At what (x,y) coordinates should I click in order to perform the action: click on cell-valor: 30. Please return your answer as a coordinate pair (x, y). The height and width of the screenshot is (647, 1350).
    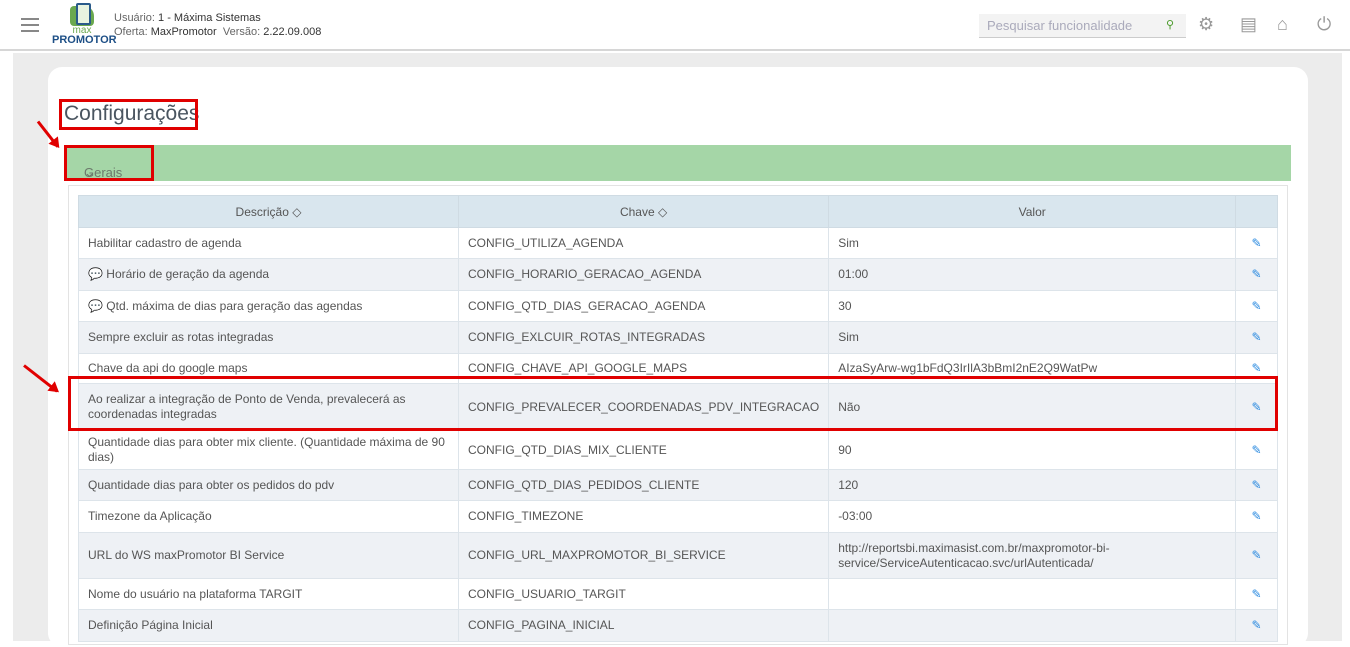
    Looking at the image, I should click on (1032, 306).